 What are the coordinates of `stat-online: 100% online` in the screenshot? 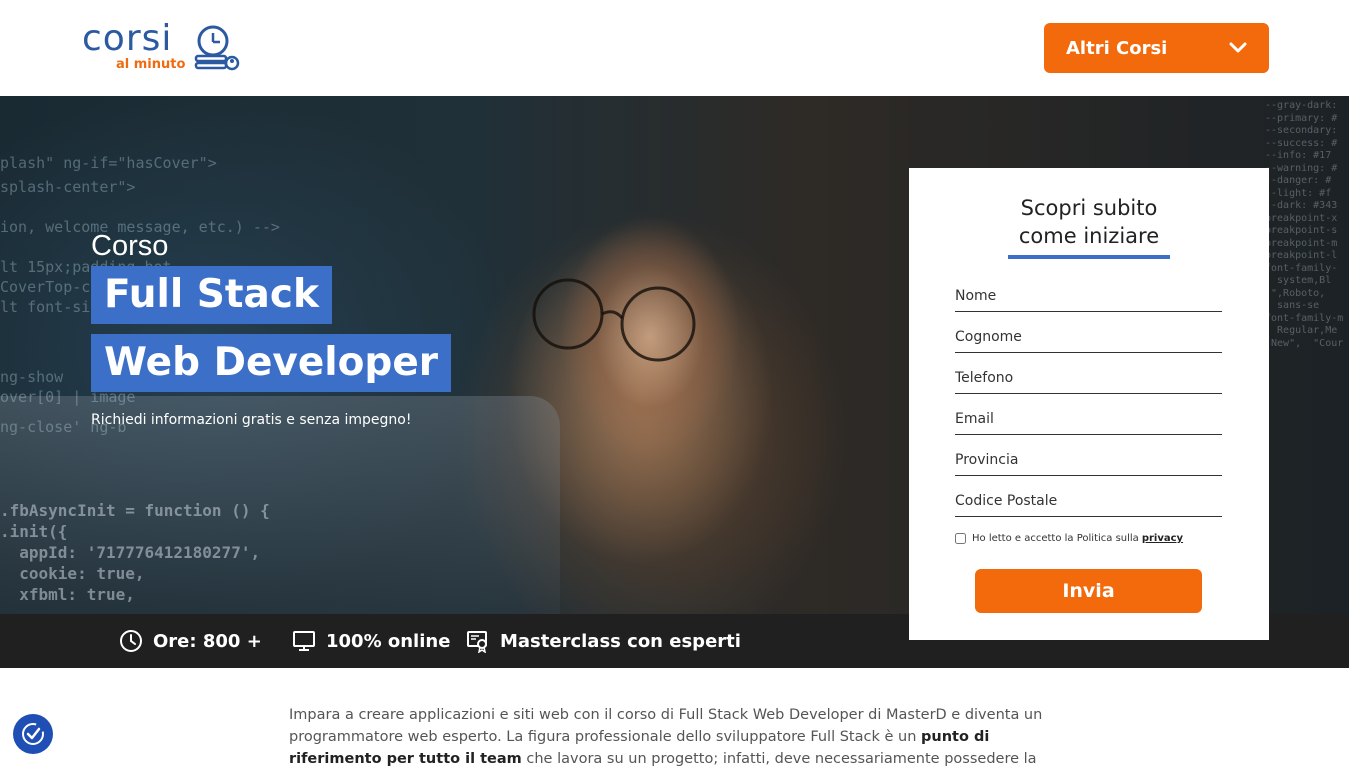 It's located at (371, 641).